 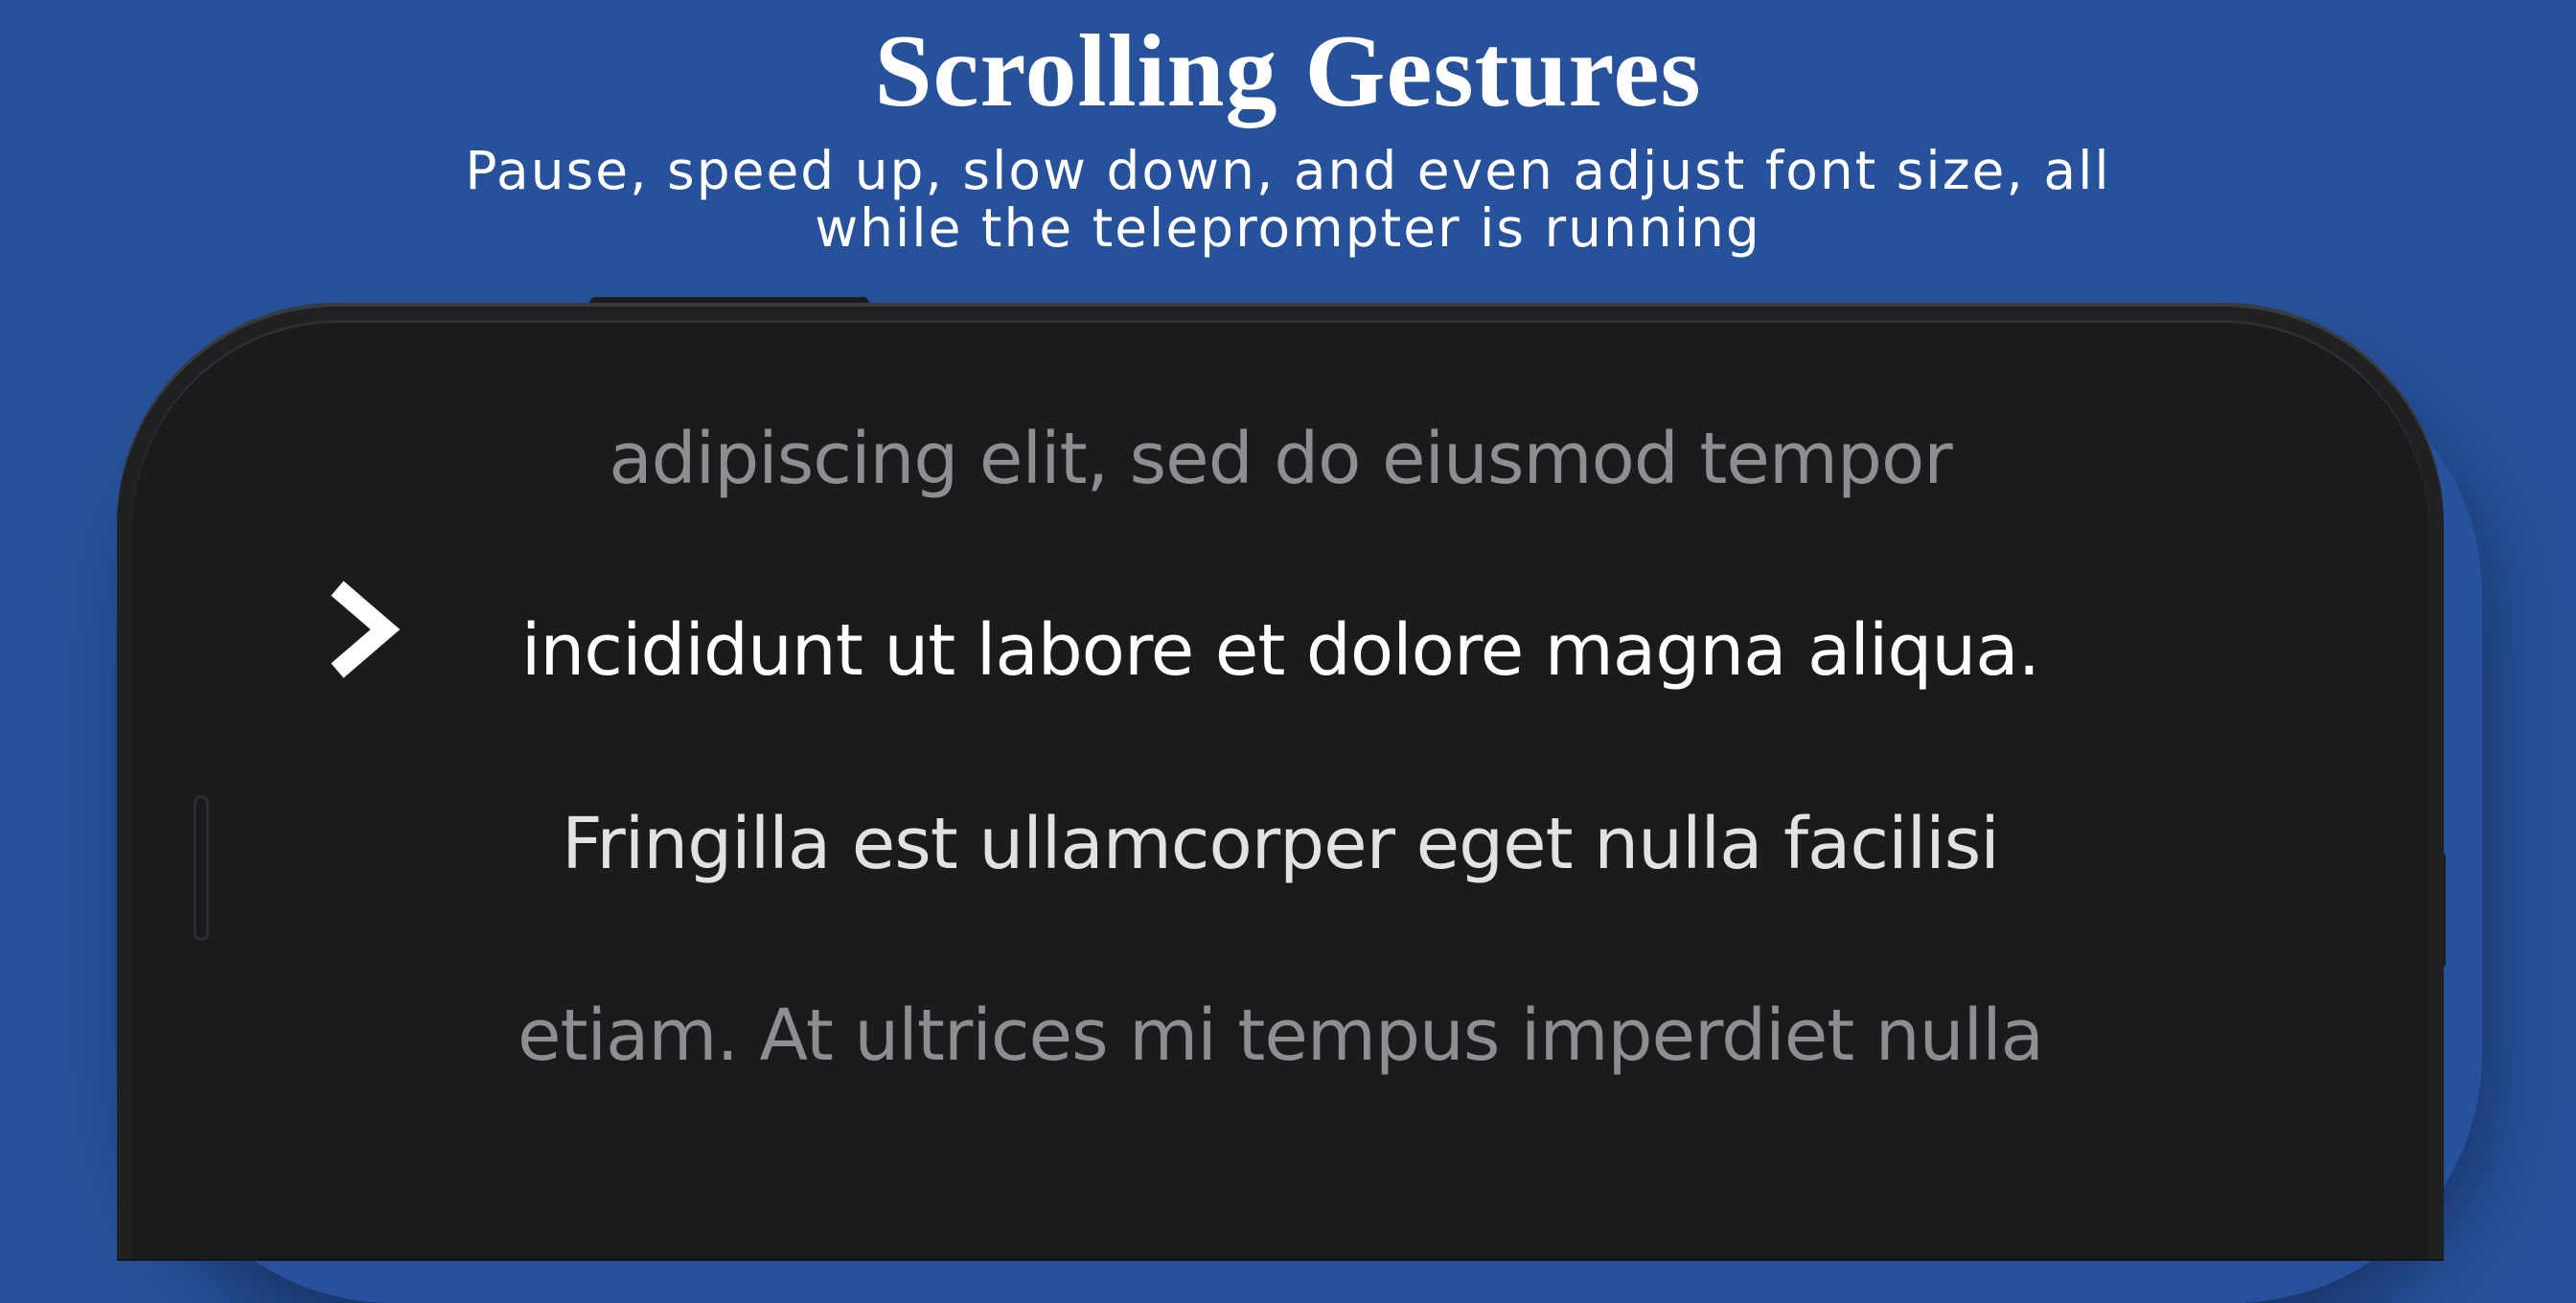 I want to click on subtitle-line-2: while the teleprompter is running, so click(x=1288, y=228).